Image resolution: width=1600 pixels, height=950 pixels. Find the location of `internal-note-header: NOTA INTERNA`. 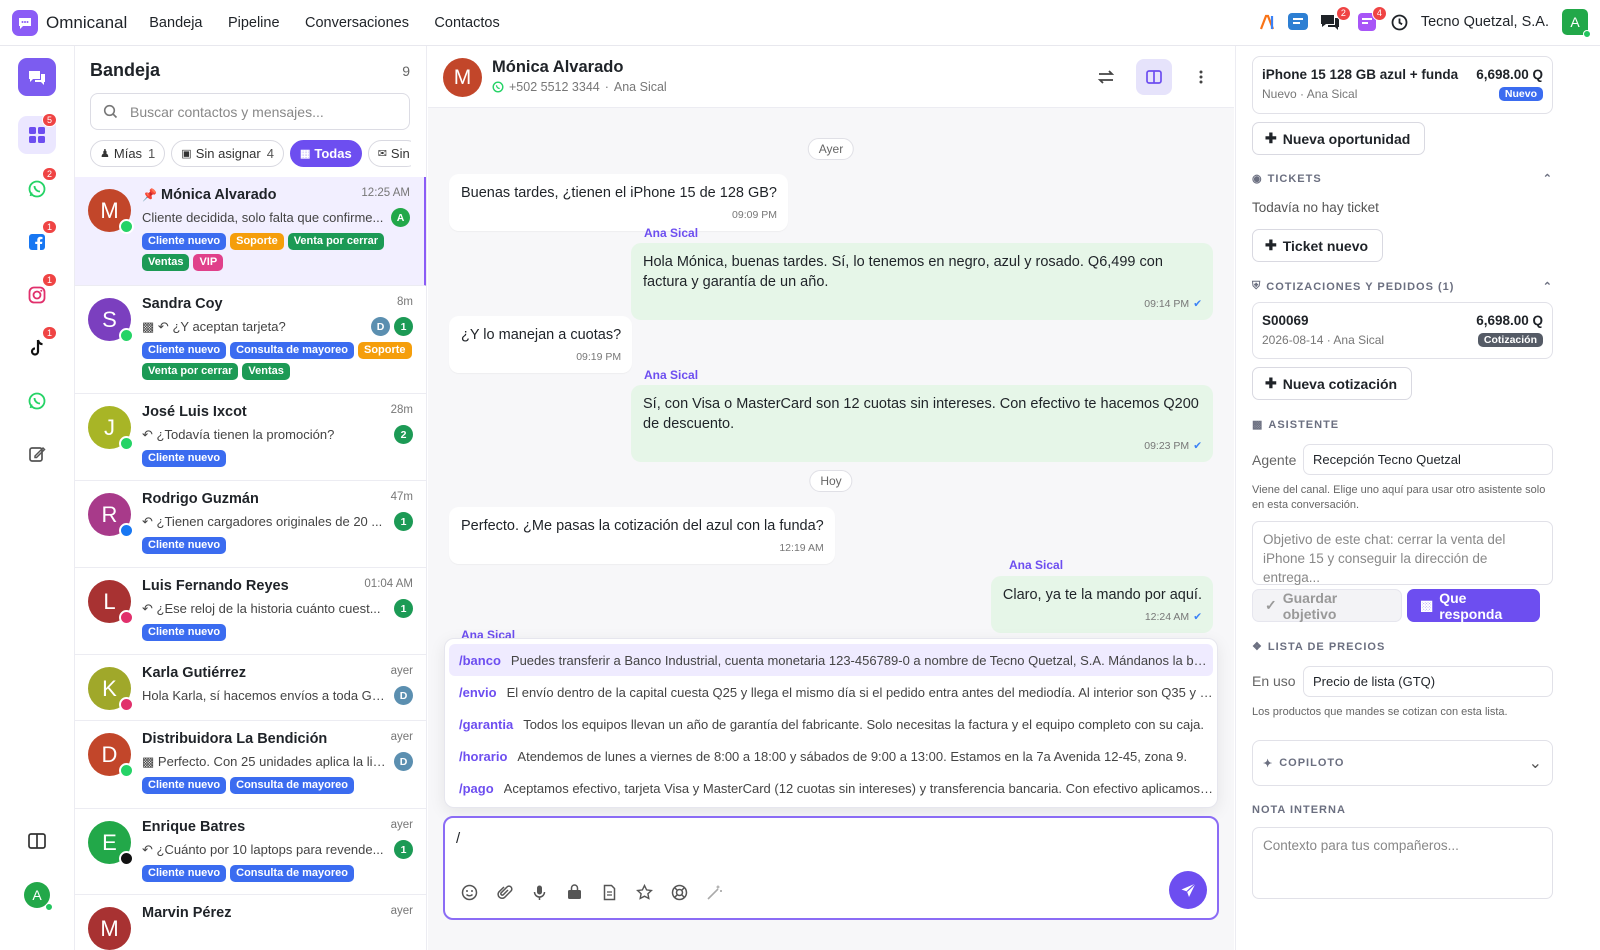

internal-note-header: NOTA INTERNA is located at coordinates (1402, 810).